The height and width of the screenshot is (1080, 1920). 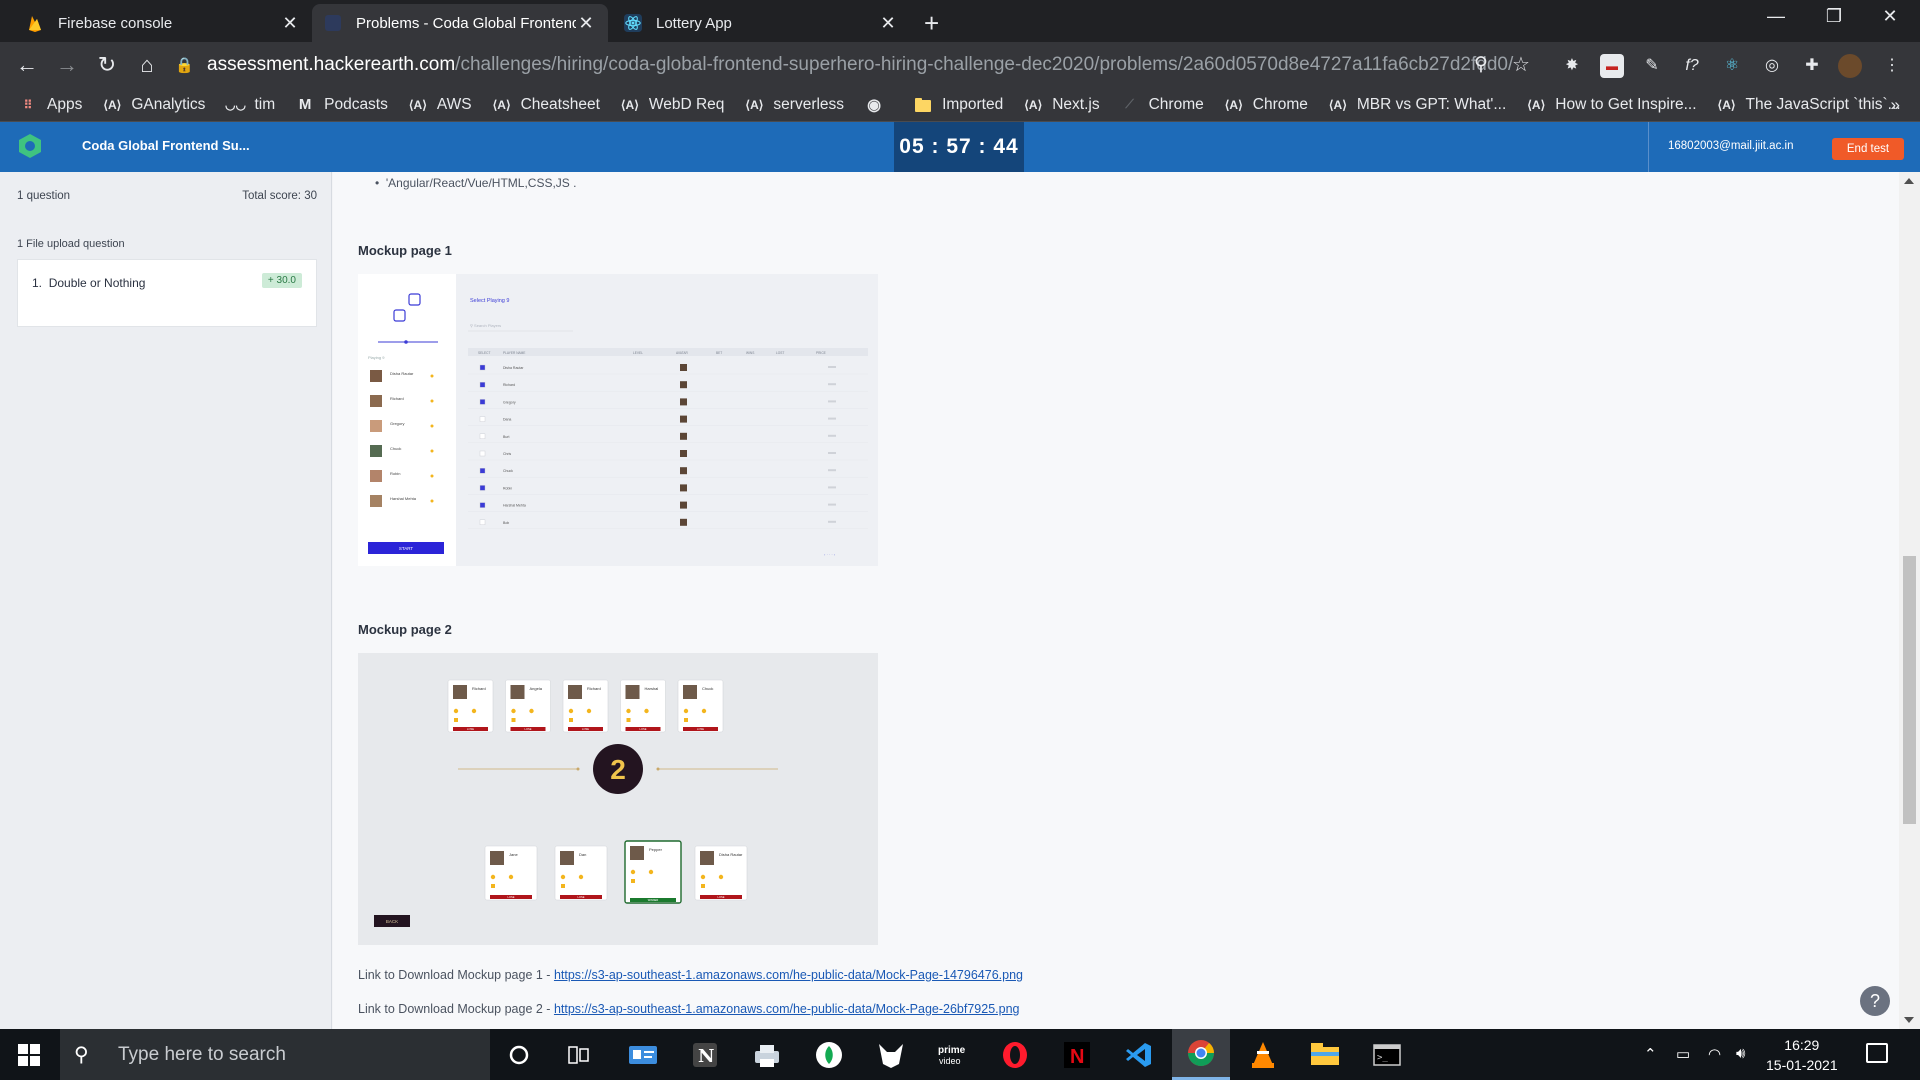 I want to click on printer-app-icon, so click(x=767, y=1054).